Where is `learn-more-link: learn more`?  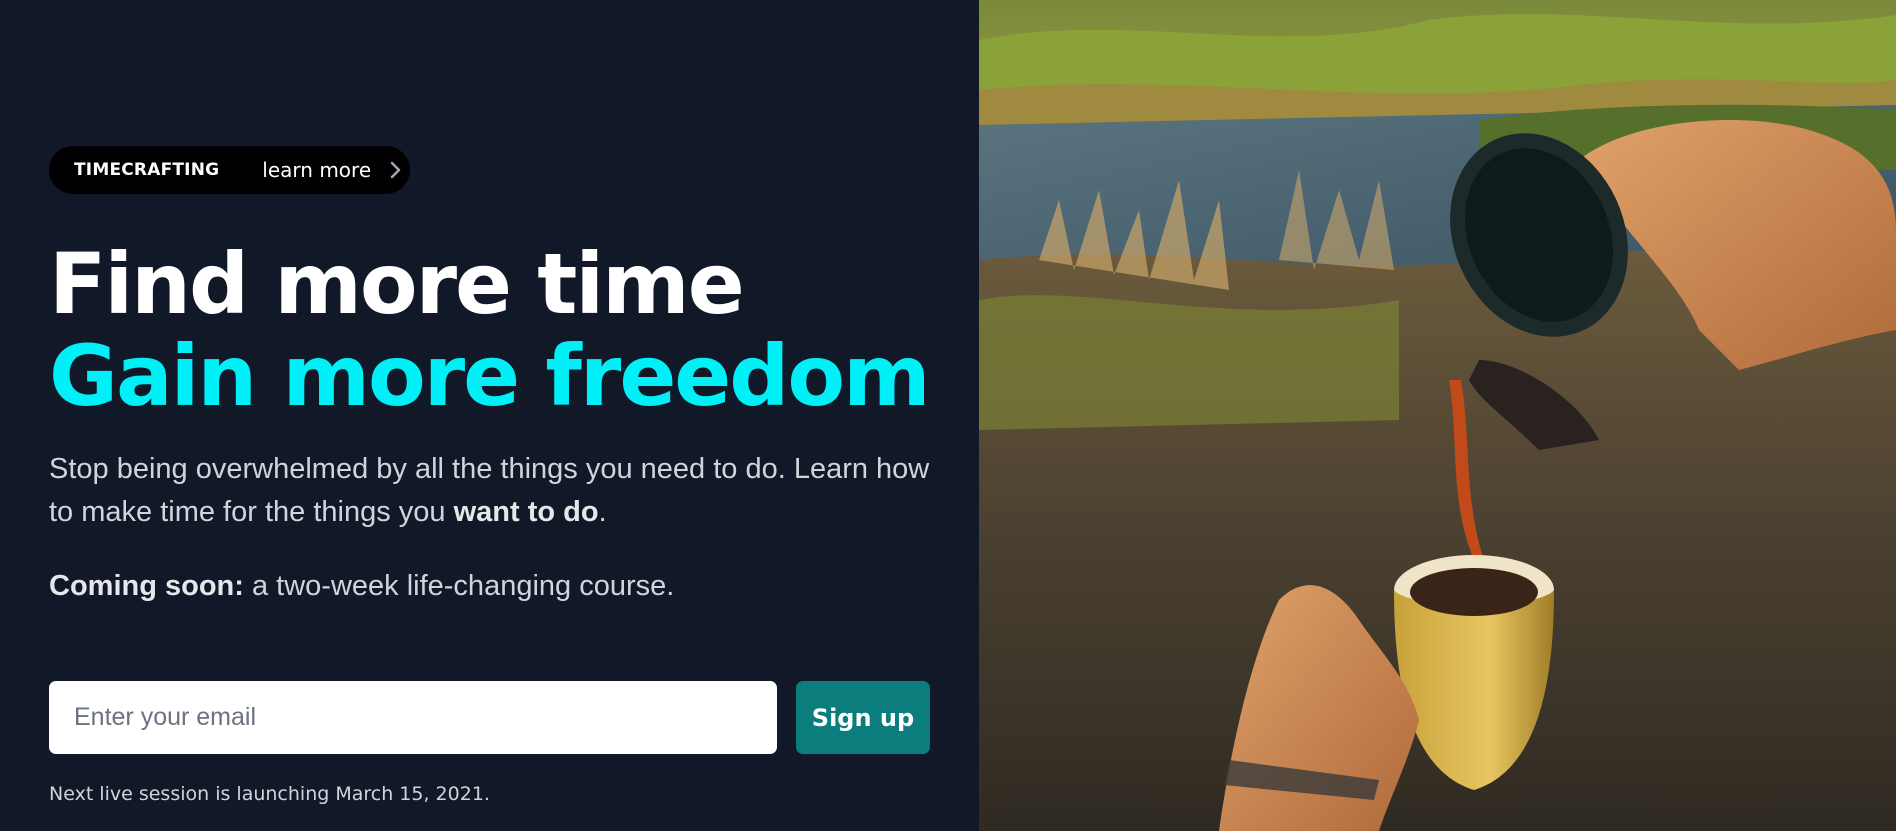
learn-more-link: learn more is located at coordinates (316, 170).